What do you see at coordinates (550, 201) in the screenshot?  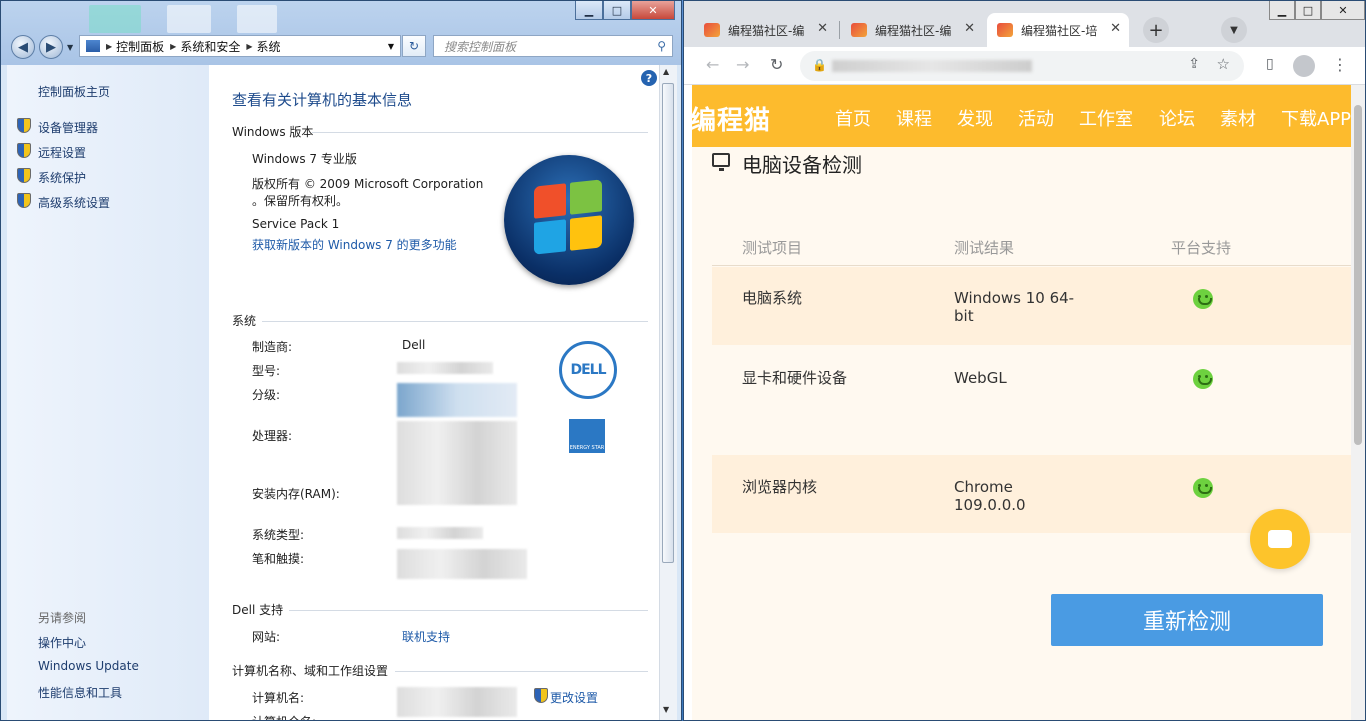 I see `logo-red-pane` at bounding box center [550, 201].